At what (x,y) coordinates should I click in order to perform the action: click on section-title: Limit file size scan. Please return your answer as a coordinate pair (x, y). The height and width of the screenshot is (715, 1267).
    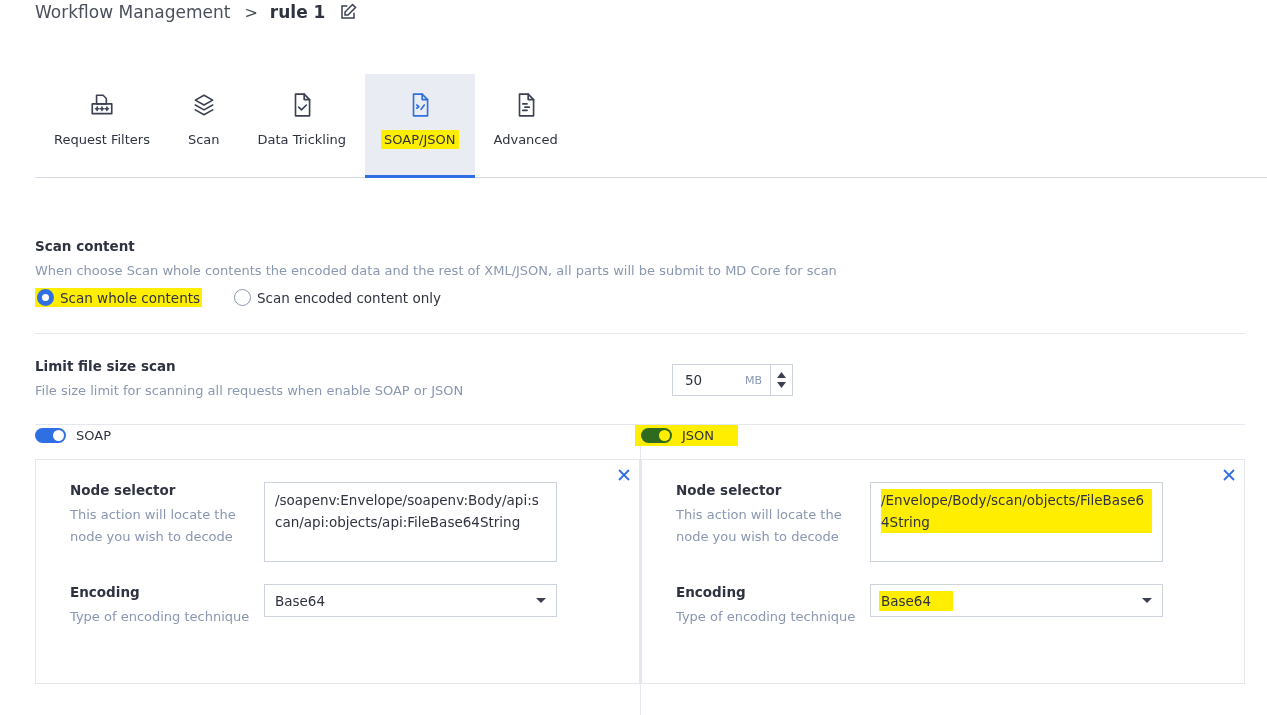
    Looking at the image, I should click on (106, 366).